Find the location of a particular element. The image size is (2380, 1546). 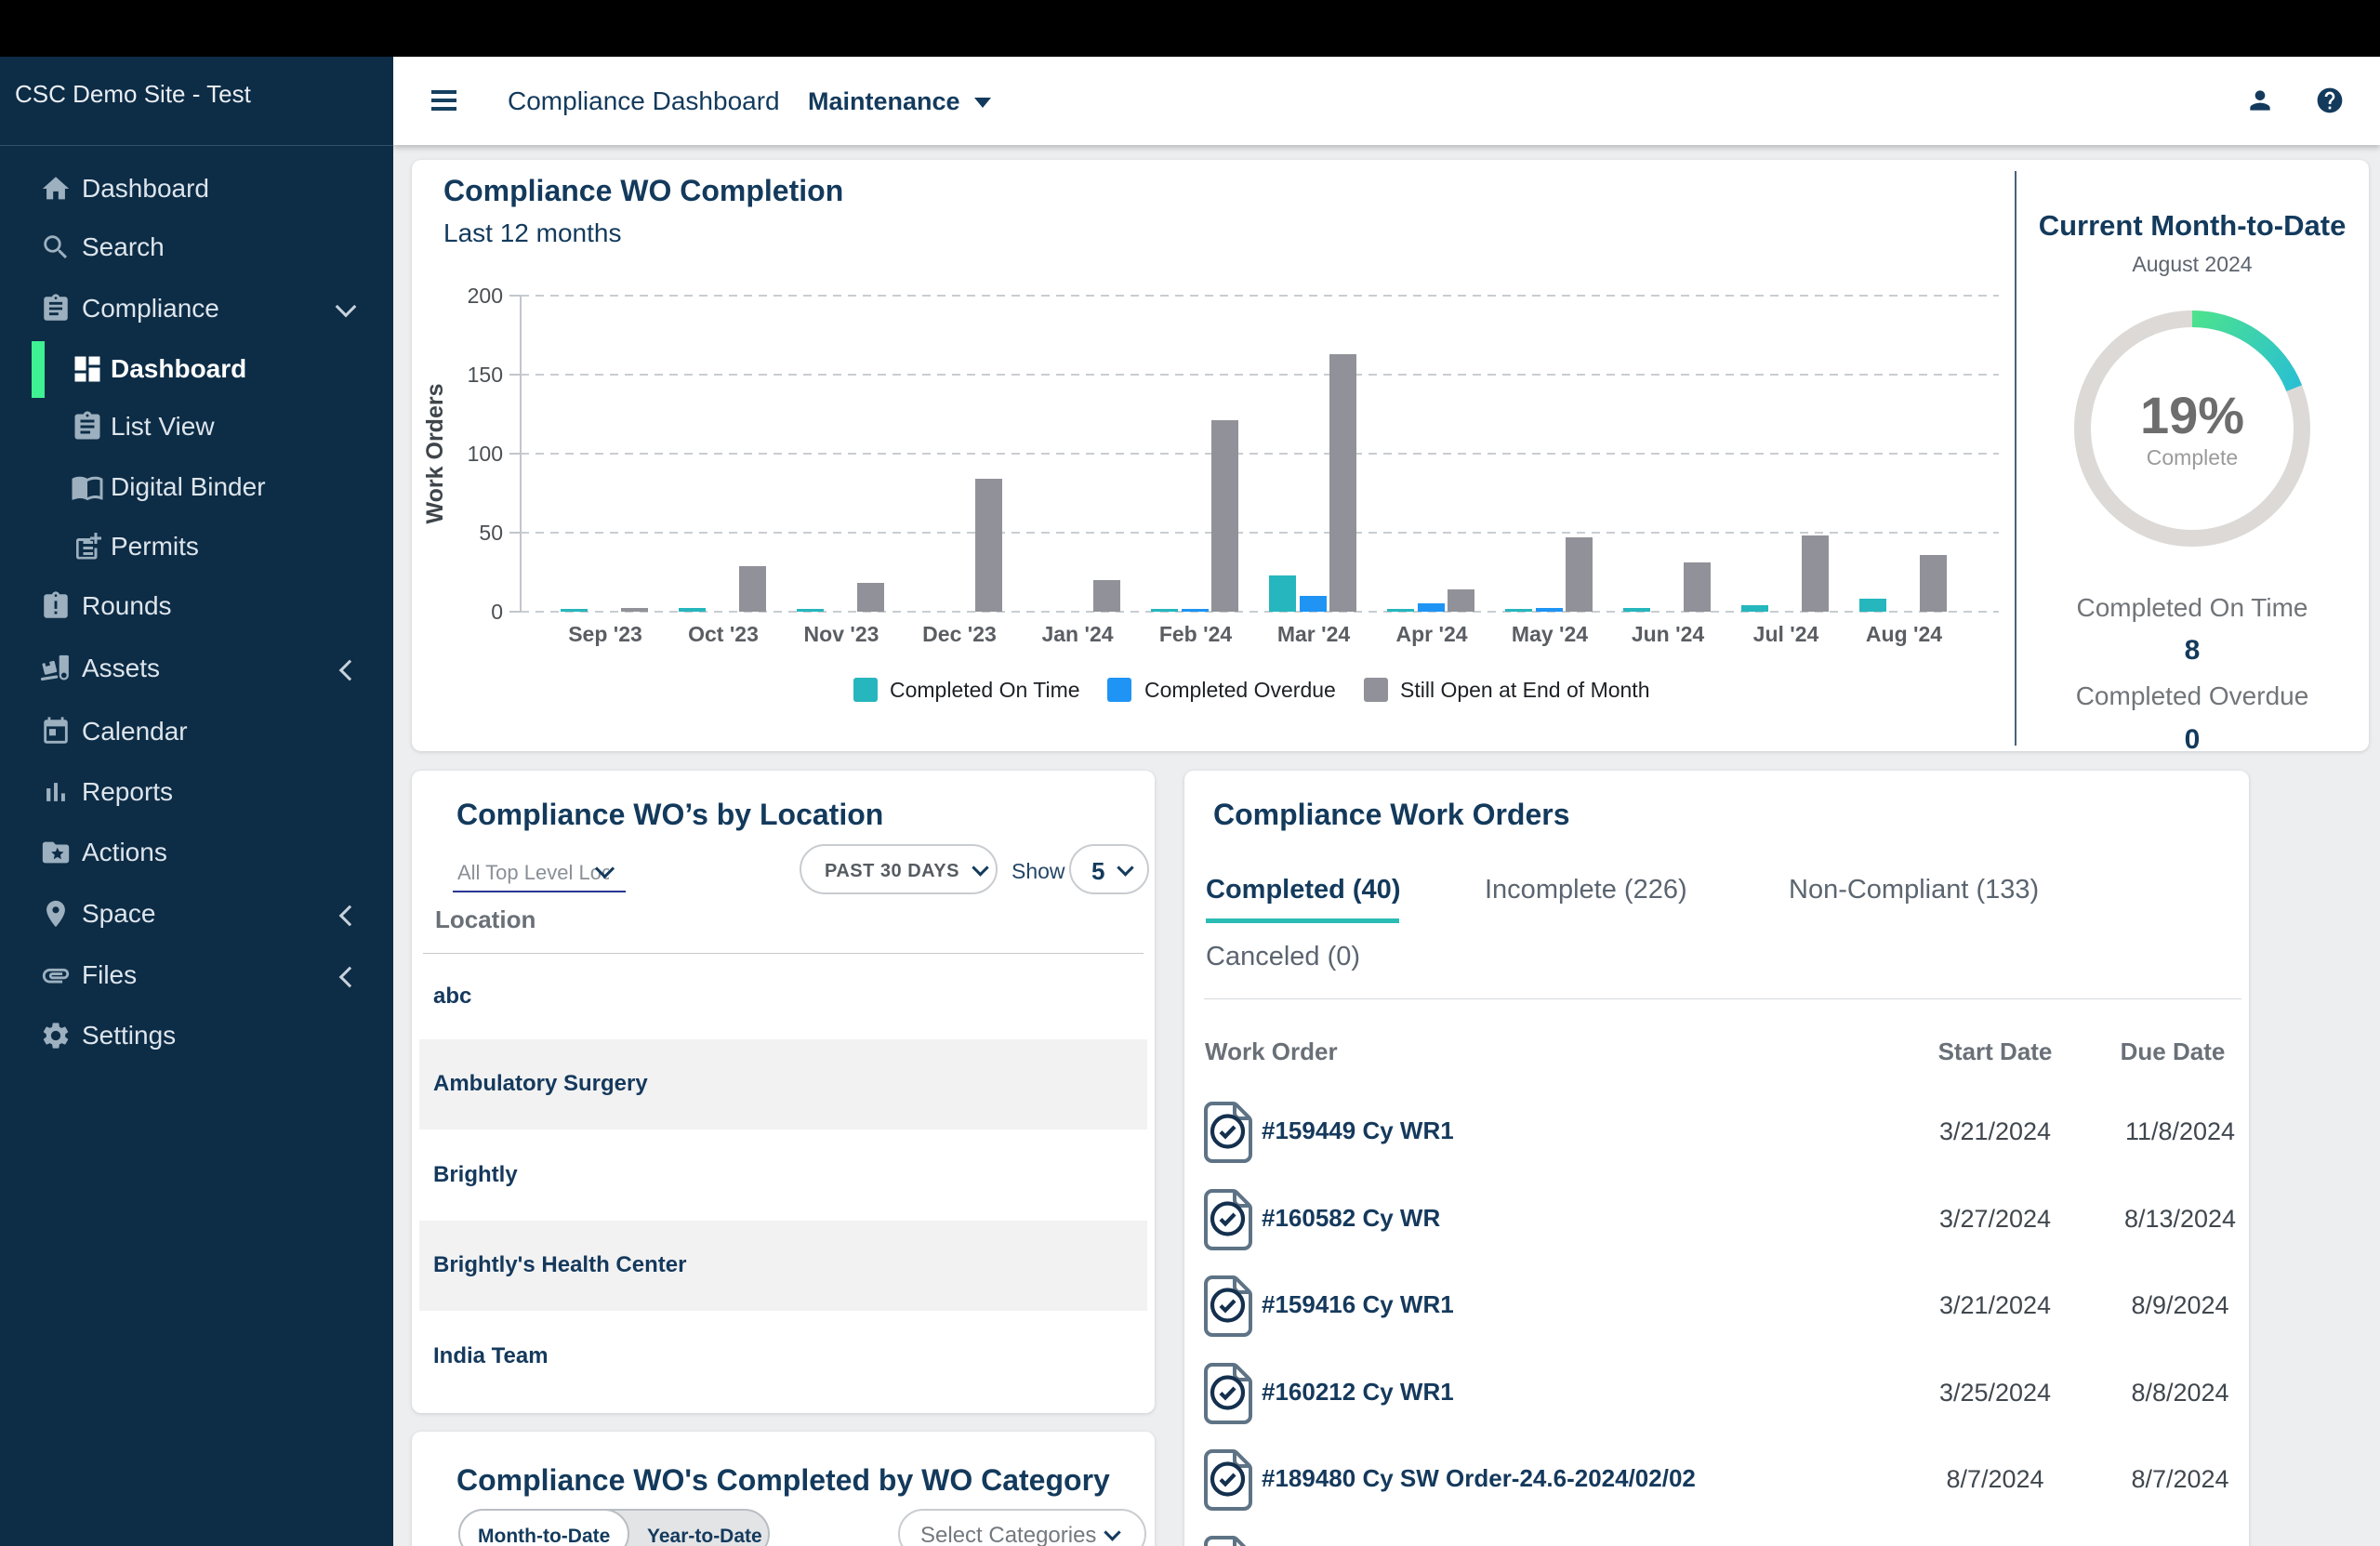

svg-text: 8 is located at coordinates (2193, 650).